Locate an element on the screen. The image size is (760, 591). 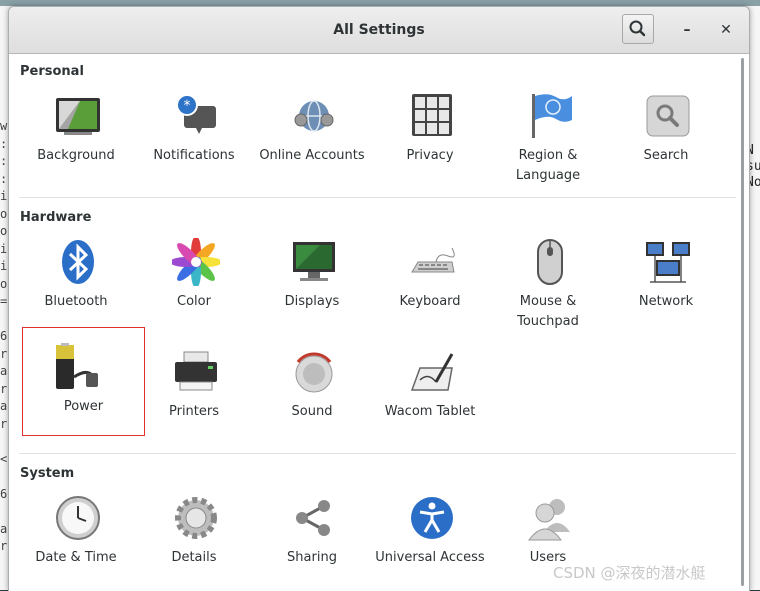
scrollbar is located at coordinates (742, 322).